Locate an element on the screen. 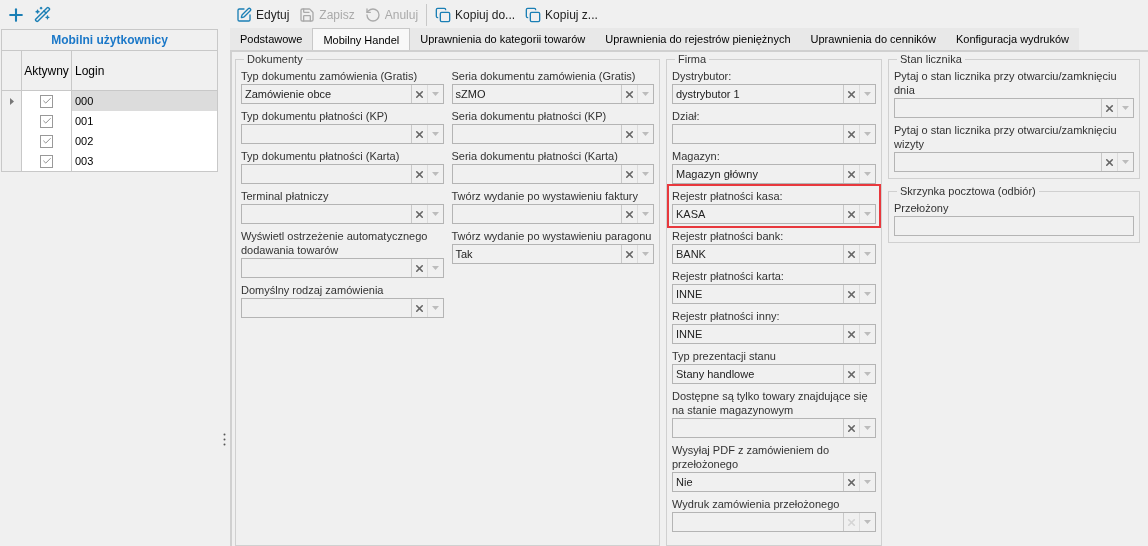 Image resolution: width=1148 pixels, height=546 pixels. field-value: Zamówienie obce is located at coordinates (288, 94).